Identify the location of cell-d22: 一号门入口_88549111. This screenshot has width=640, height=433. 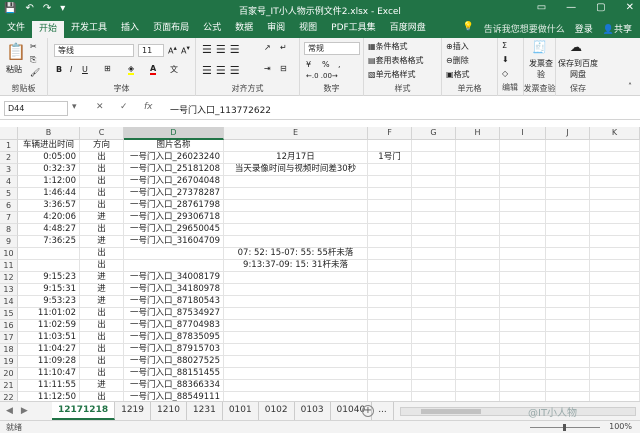
(174, 396).